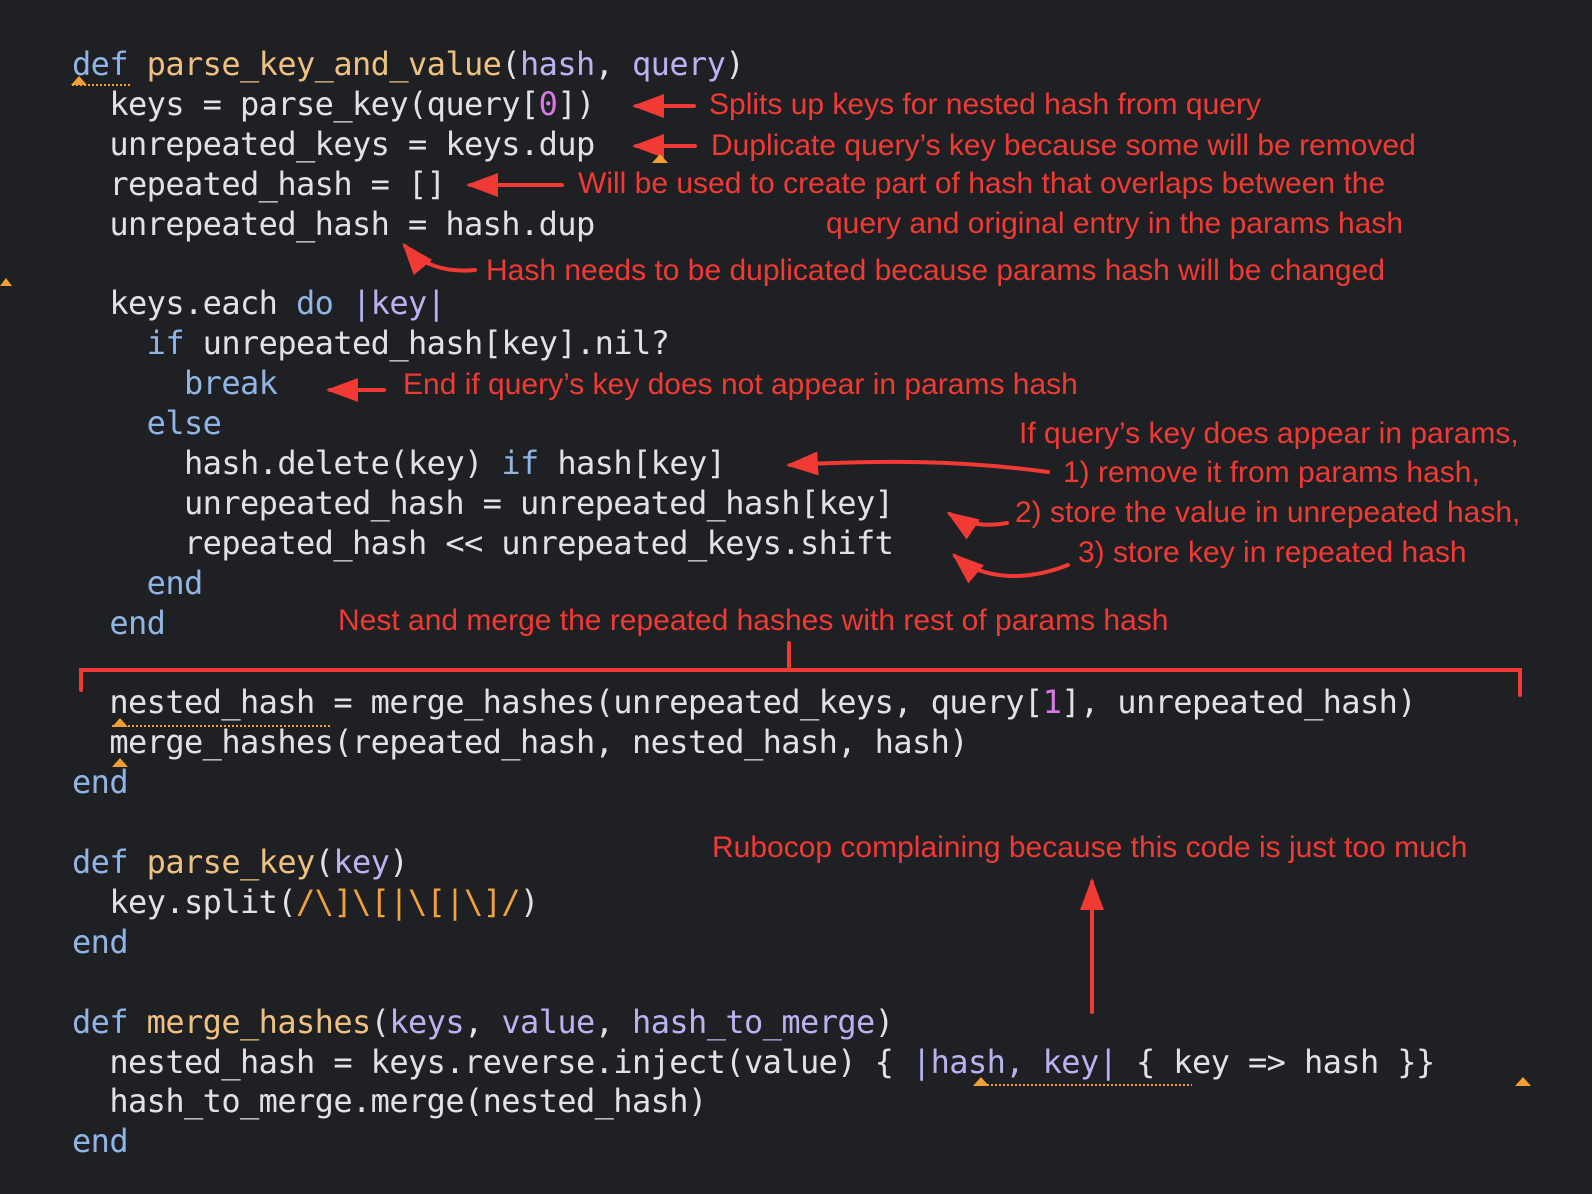  Describe the element at coordinates (120, 762) in the screenshot. I see `lint-marker-merge-hashes` at that location.